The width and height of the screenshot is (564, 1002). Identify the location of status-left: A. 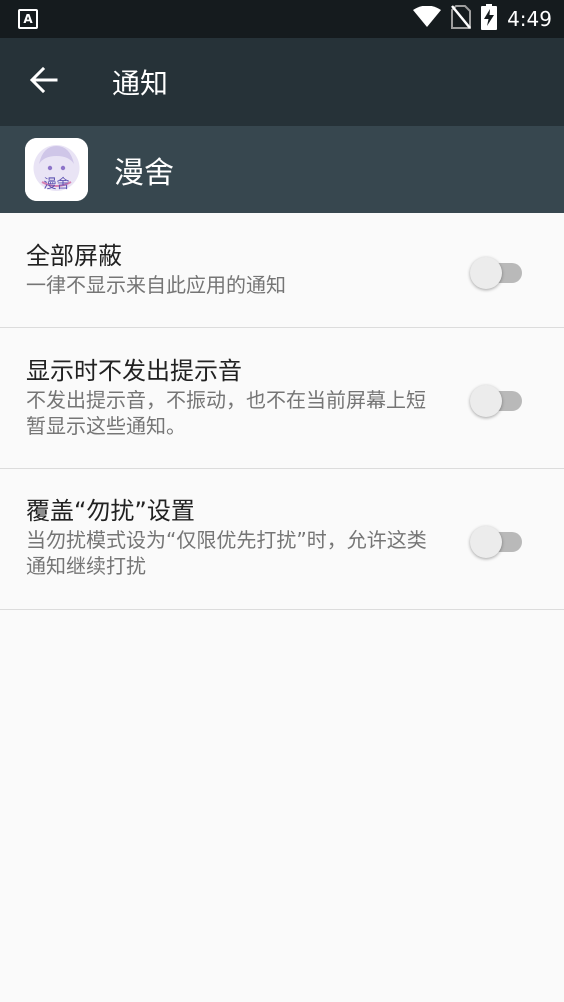
(28, 19).